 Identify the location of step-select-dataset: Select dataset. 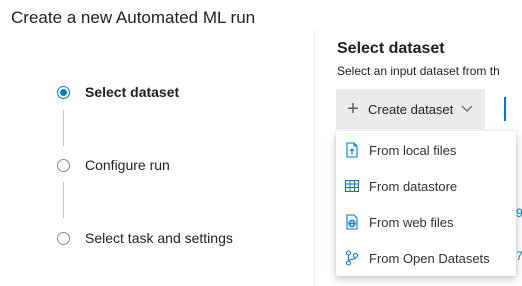
(118, 92).